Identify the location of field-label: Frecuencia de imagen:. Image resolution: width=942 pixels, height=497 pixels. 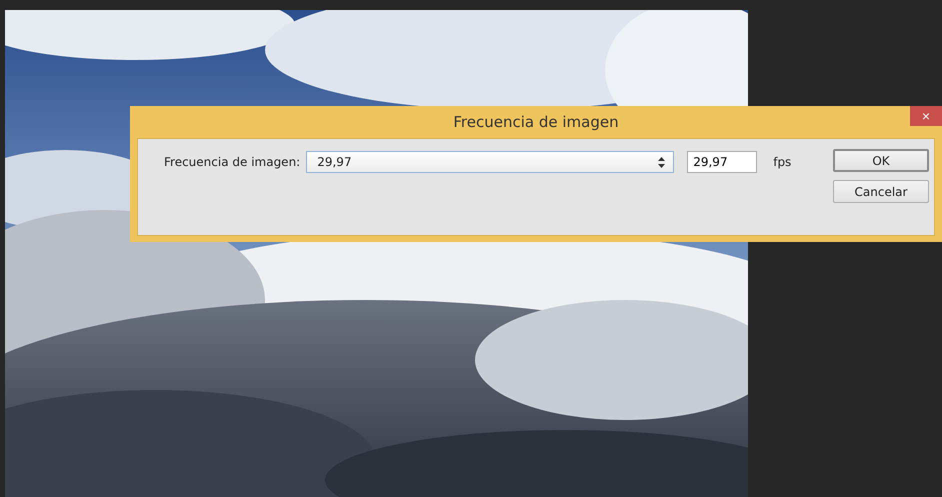
(232, 162).